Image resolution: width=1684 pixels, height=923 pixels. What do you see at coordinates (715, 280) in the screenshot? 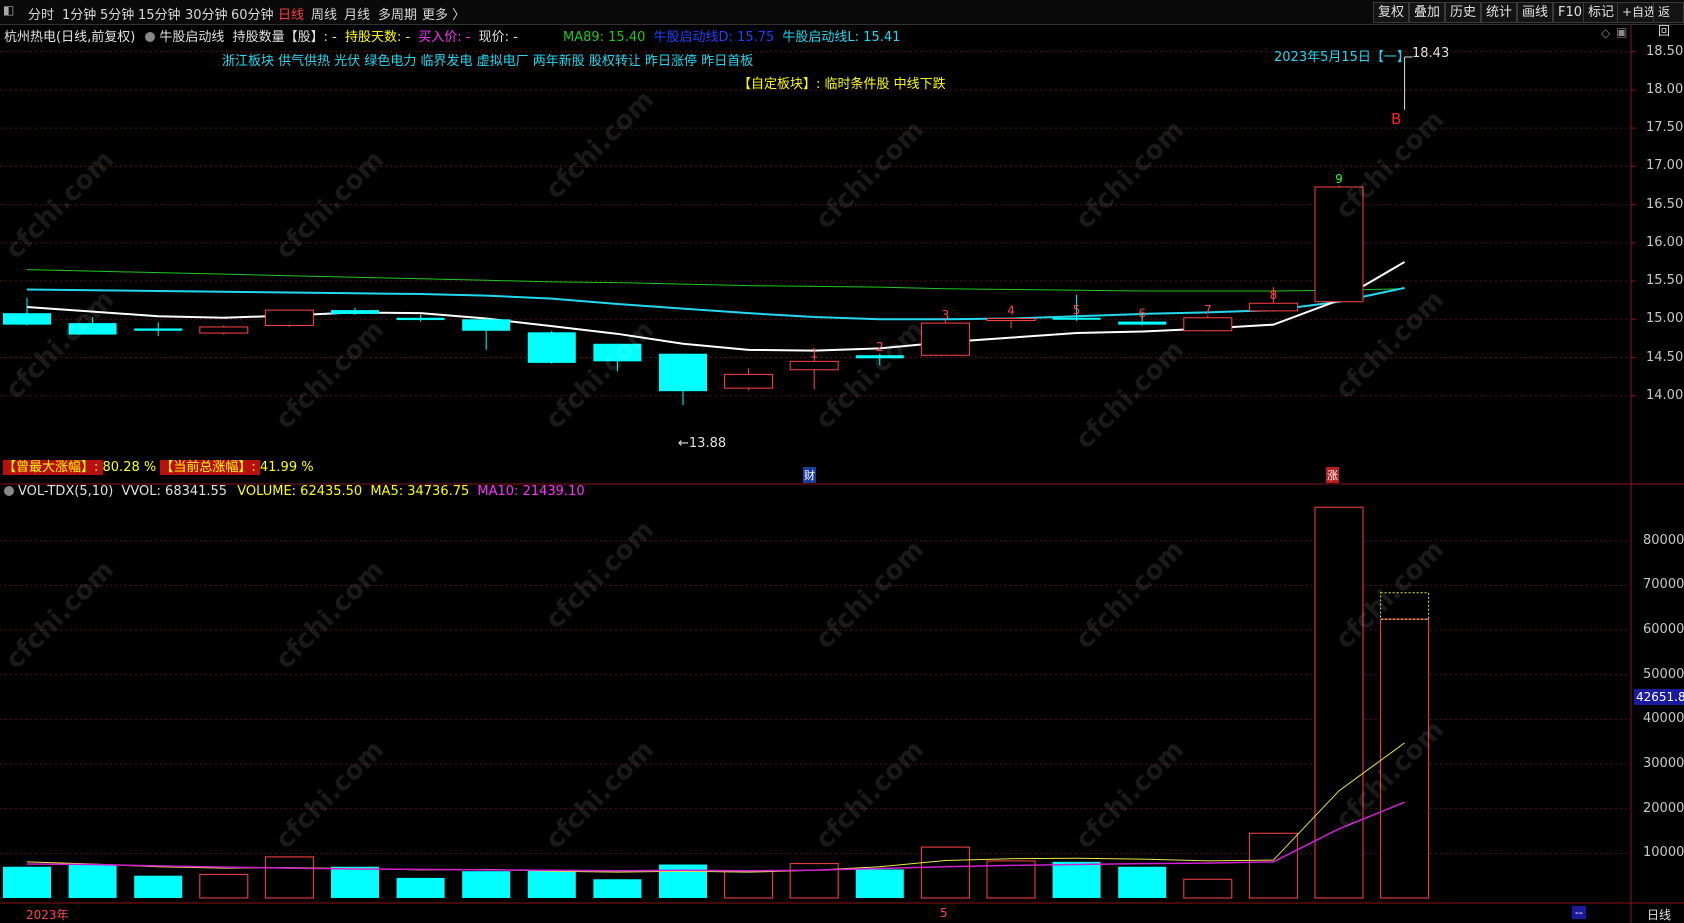
I see `ma89-line` at bounding box center [715, 280].